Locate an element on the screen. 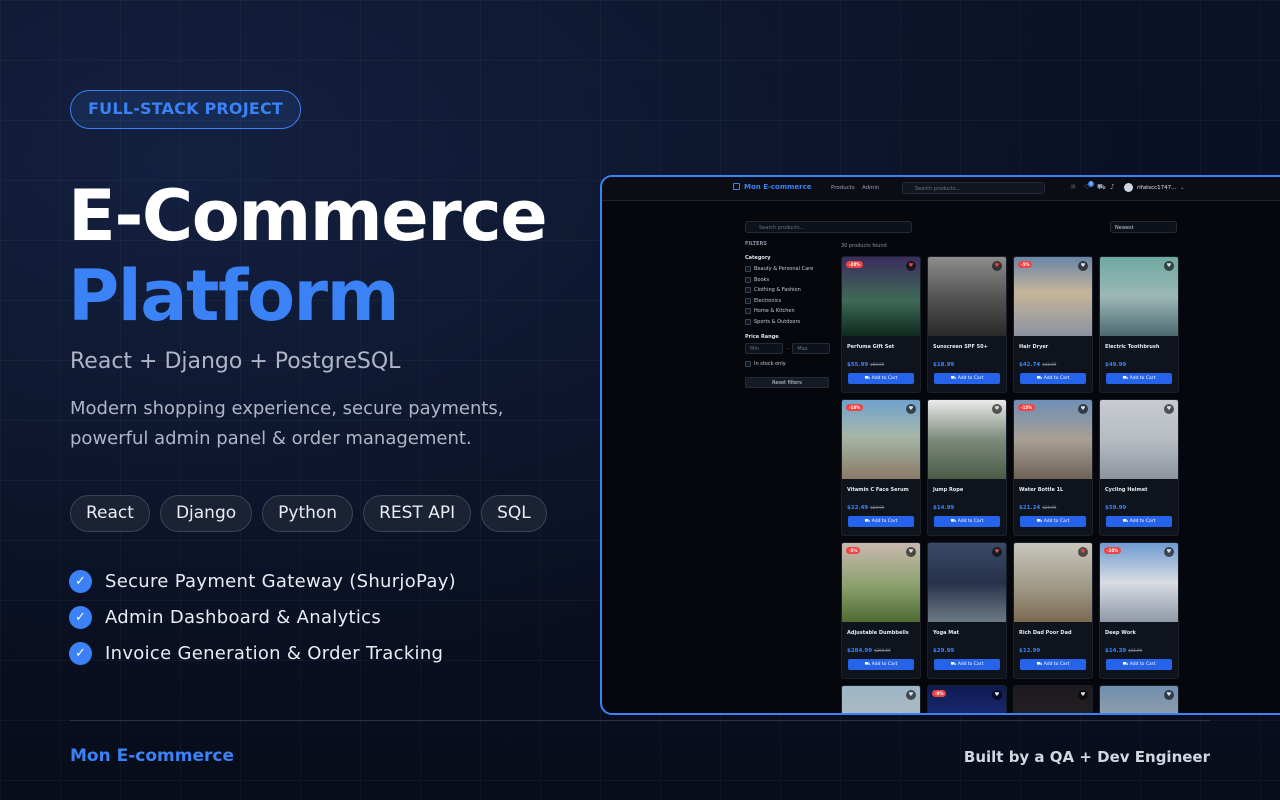 The height and width of the screenshot is (800, 1280). category-item: Sports & Outdoors is located at coordinates (787, 322).